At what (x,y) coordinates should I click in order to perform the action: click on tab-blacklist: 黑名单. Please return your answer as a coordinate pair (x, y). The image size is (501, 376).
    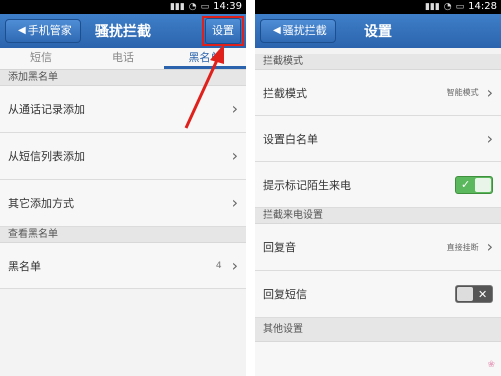
    Looking at the image, I should click on (205, 58).